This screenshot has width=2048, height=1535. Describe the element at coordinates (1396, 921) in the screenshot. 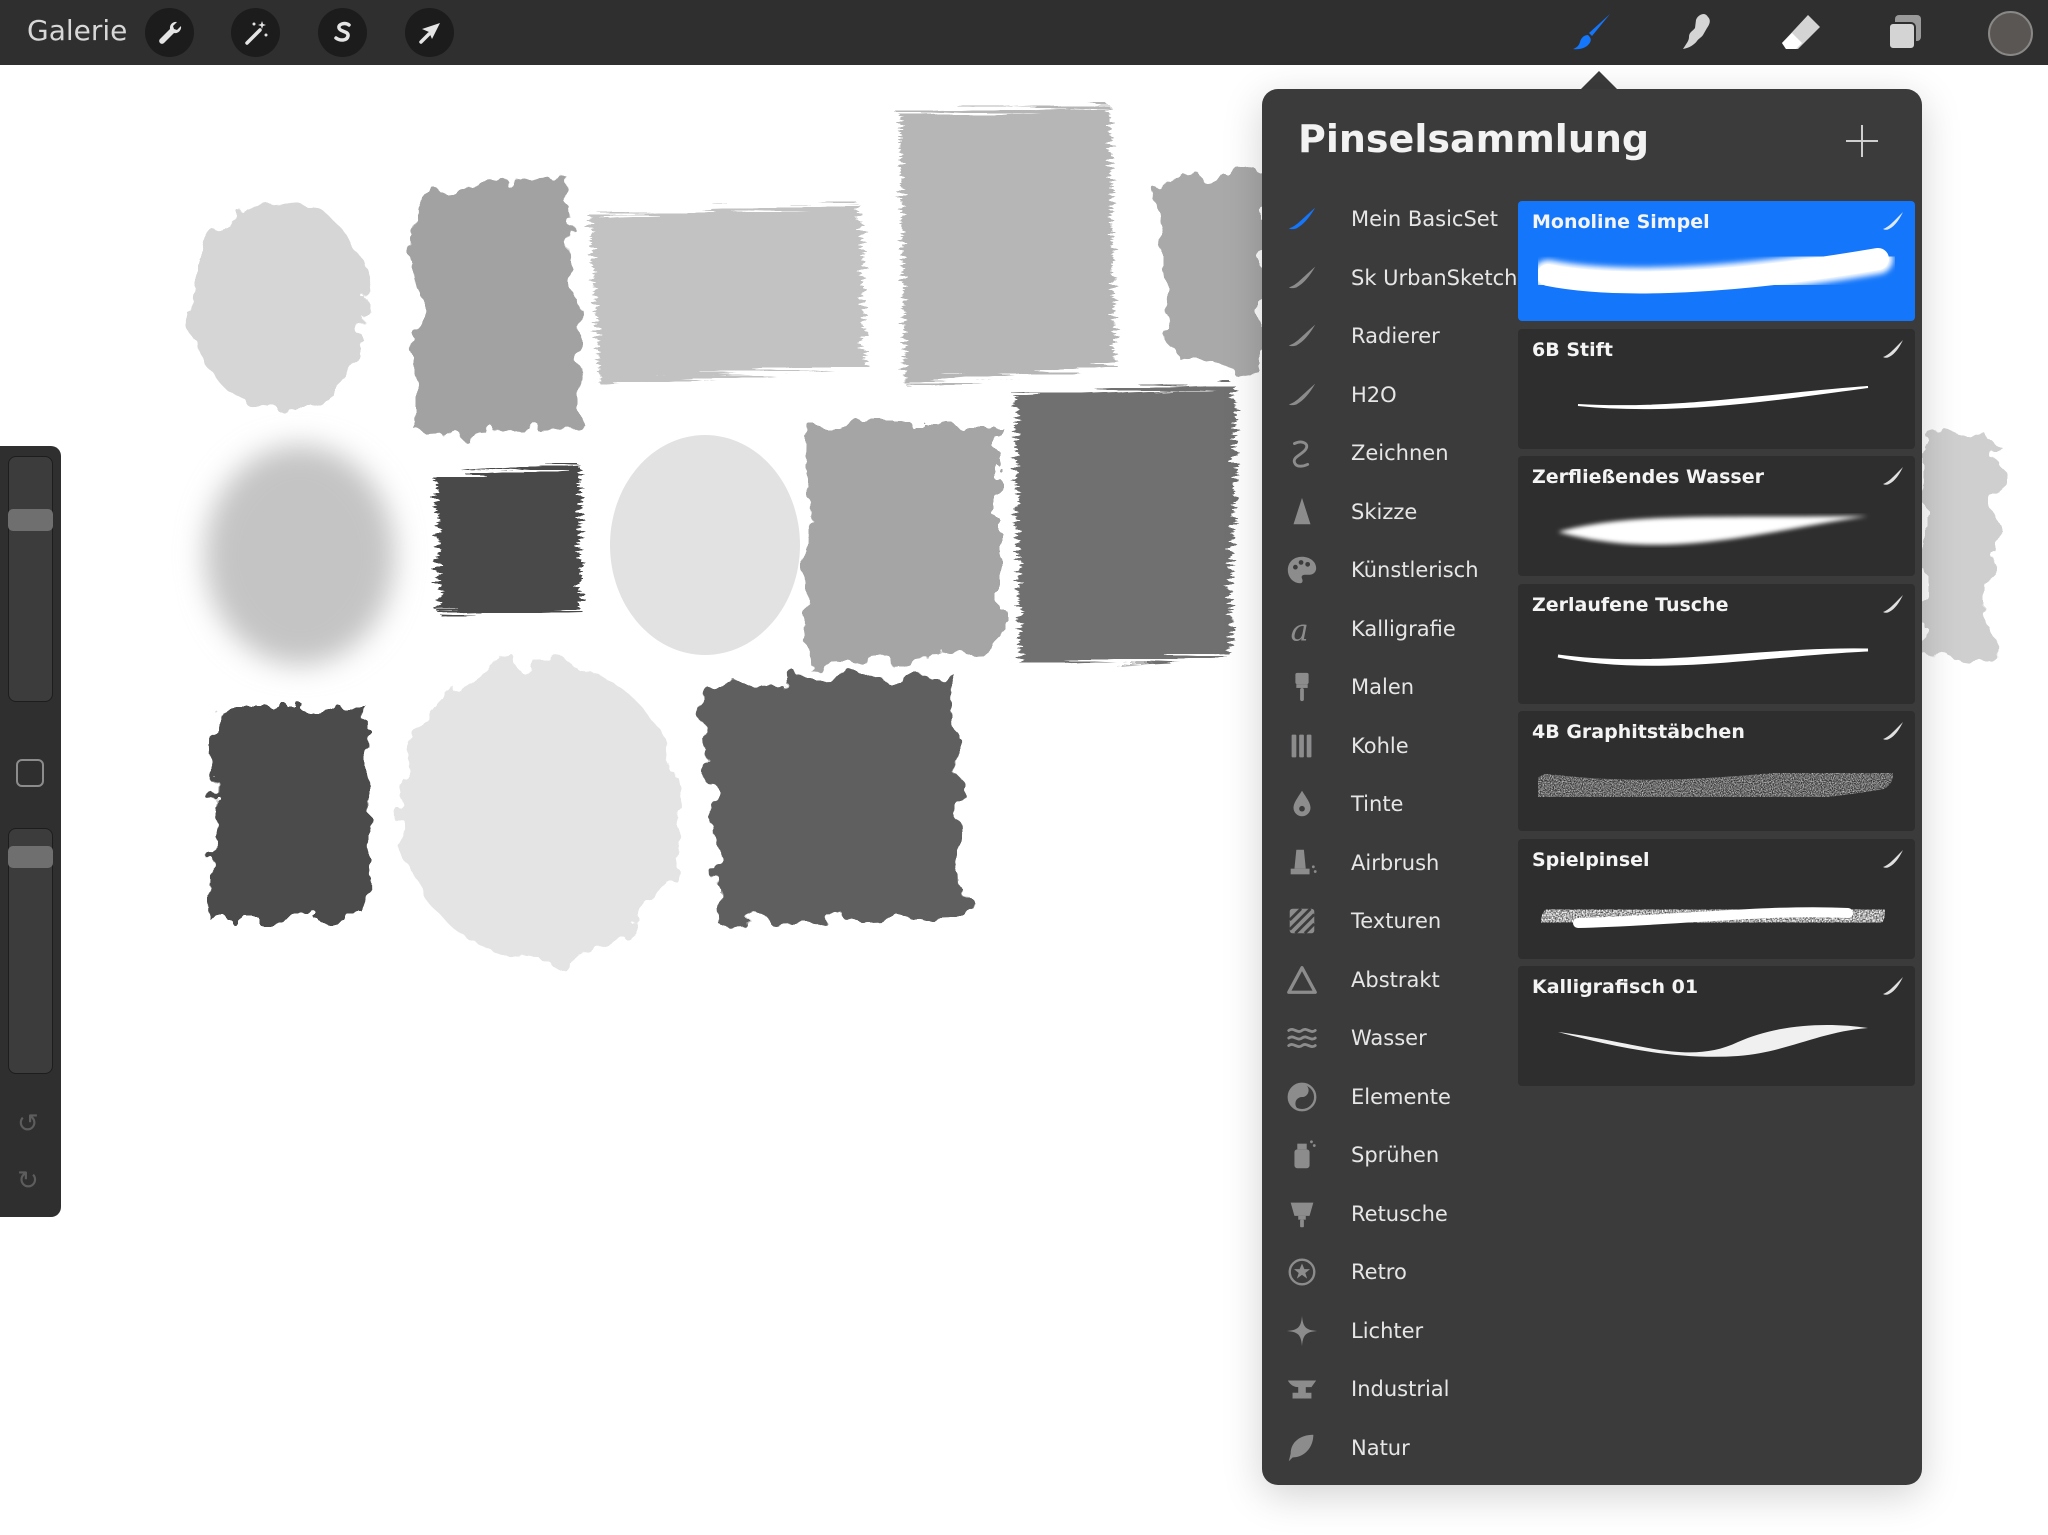

I see `brush-set-label: Texturen` at that location.